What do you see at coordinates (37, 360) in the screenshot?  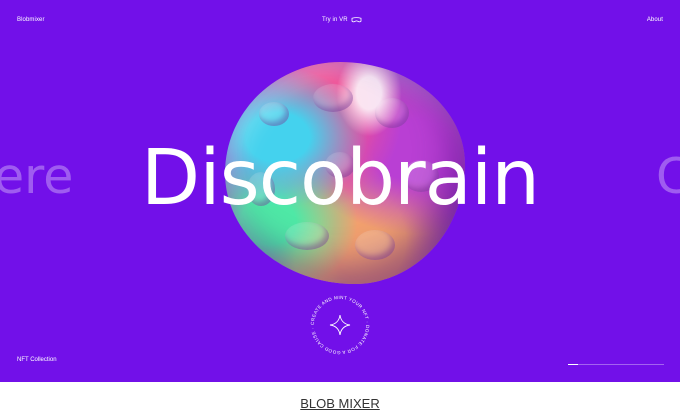 I see `nft-collection-link: NFT Collection` at bounding box center [37, 360].